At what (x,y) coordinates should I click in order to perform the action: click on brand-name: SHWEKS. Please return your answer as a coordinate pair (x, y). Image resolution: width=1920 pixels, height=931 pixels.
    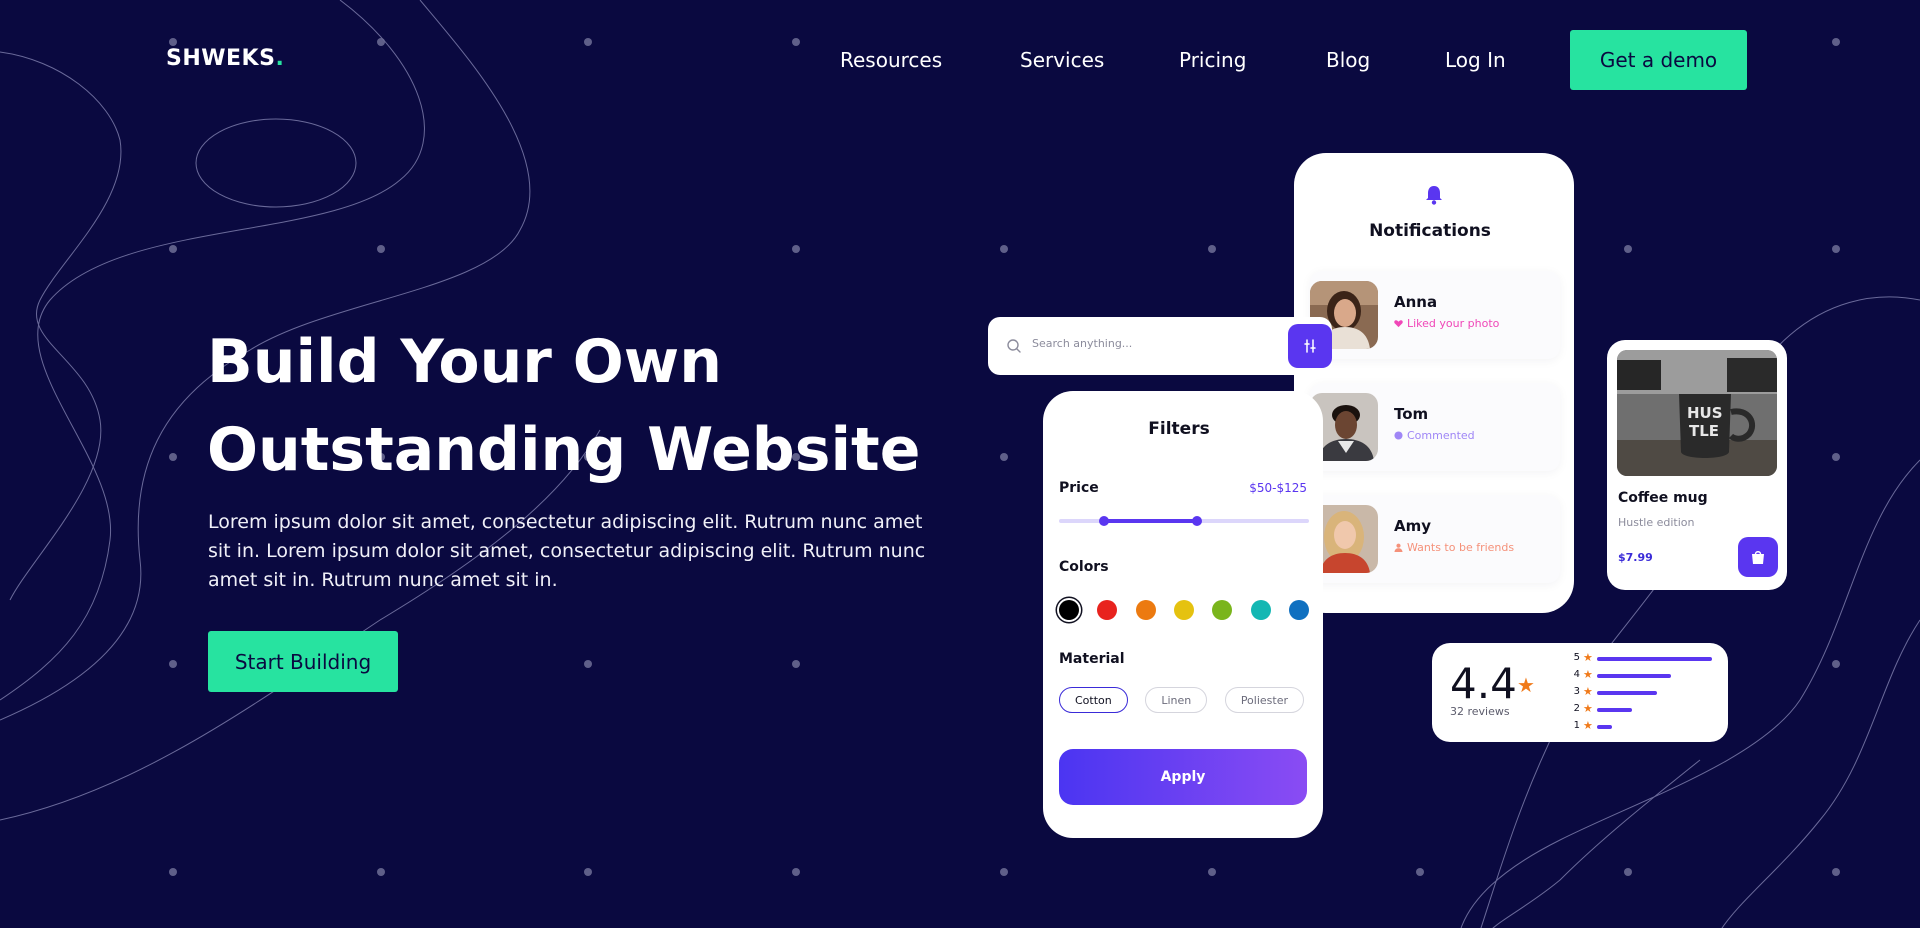
    Looking at the image, I should click on (221, 58).